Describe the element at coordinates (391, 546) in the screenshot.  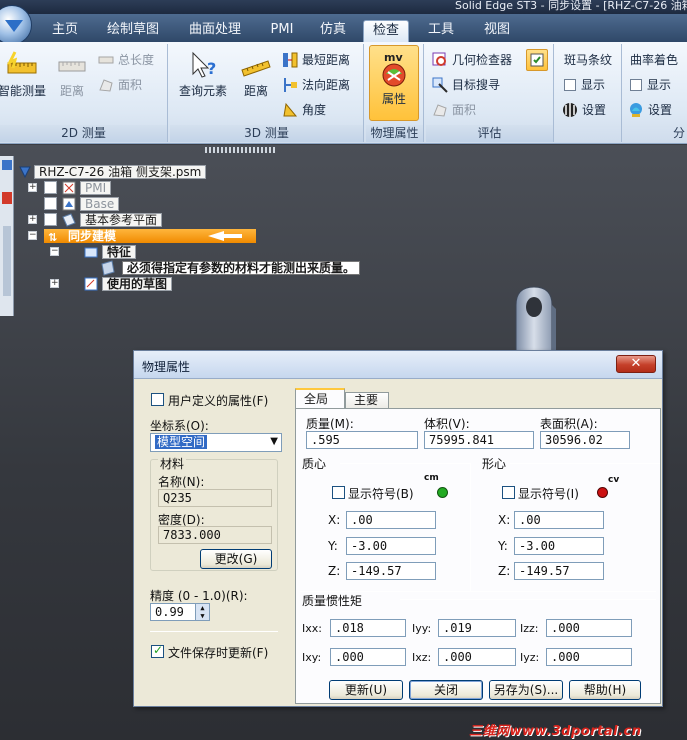
I see `centroid-y-field: -3.00` at that location.